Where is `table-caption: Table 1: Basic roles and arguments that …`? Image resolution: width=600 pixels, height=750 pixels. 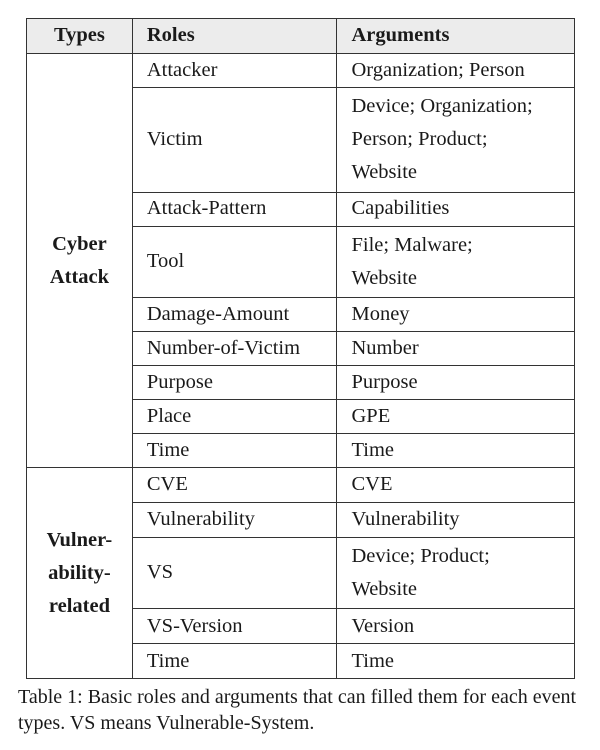
table-caption: Table 1: Basic roles and arguments that … is located at coordinates (297, 710).